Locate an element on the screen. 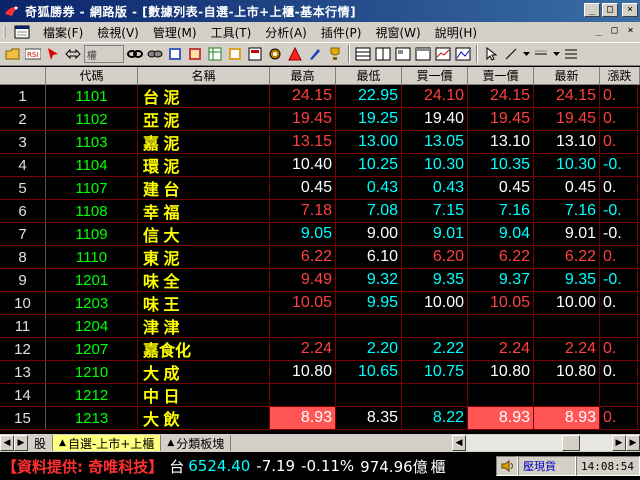 The height and width of the screenshot is (480, 640). calendar-icon is located at coordinates (423, 54).